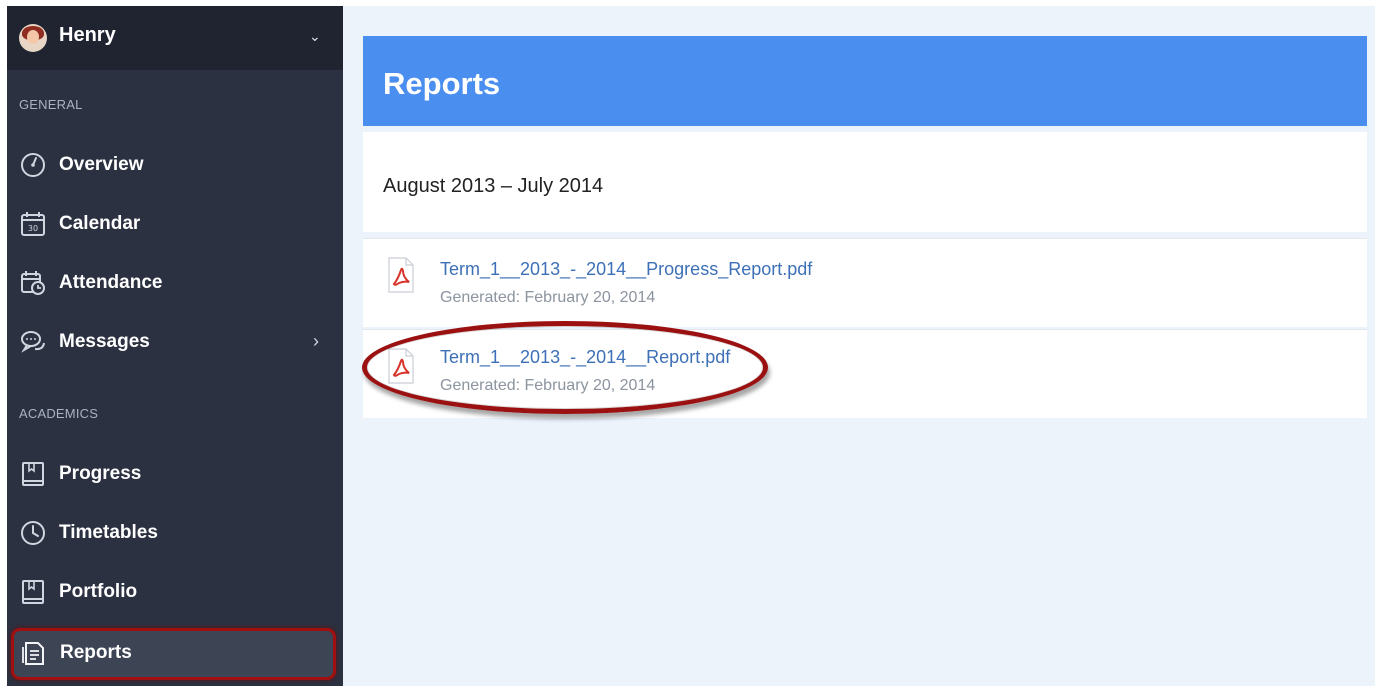  Describe the element at coordinates (100, 473) in the screenshot. I see `sidebar-item-label: Progress` at that location.